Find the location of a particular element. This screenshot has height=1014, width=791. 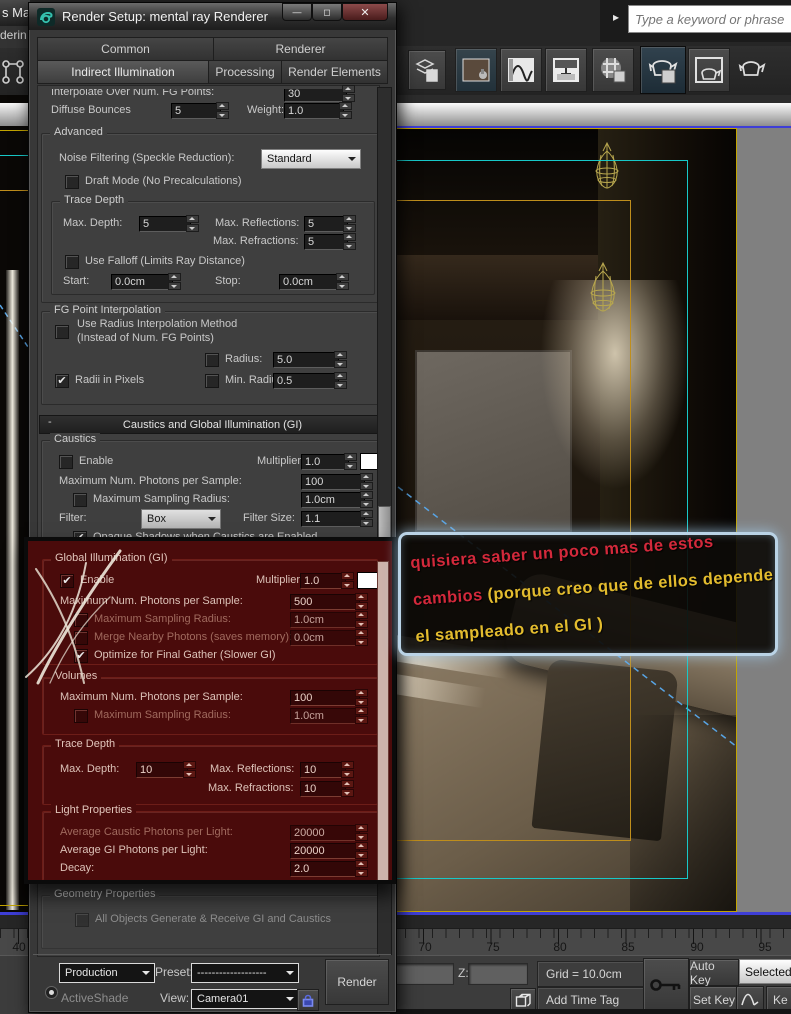

trace-depth-title: Trace Depth is located at coordinates (94, 200).